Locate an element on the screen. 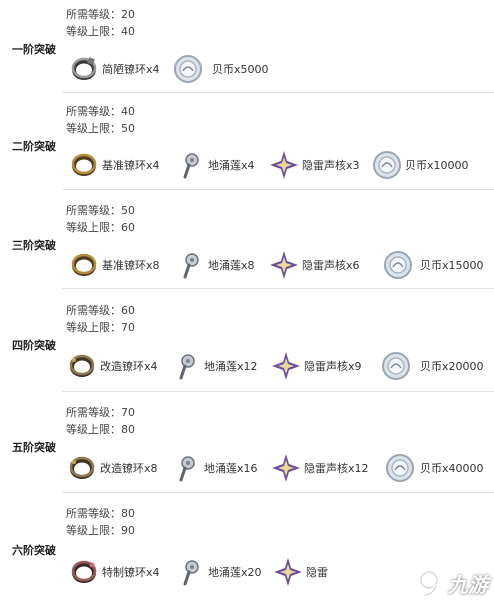 The height and width of the screenshot is (600, 494). material-item: 贝币x5000 is located at coordinates (220, 69).